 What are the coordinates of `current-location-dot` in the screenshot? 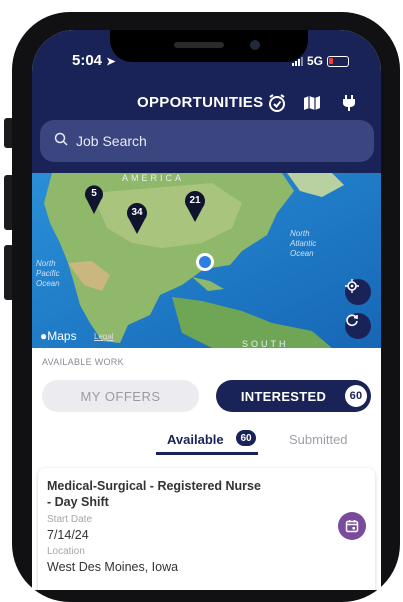 It's located at (205, 262).